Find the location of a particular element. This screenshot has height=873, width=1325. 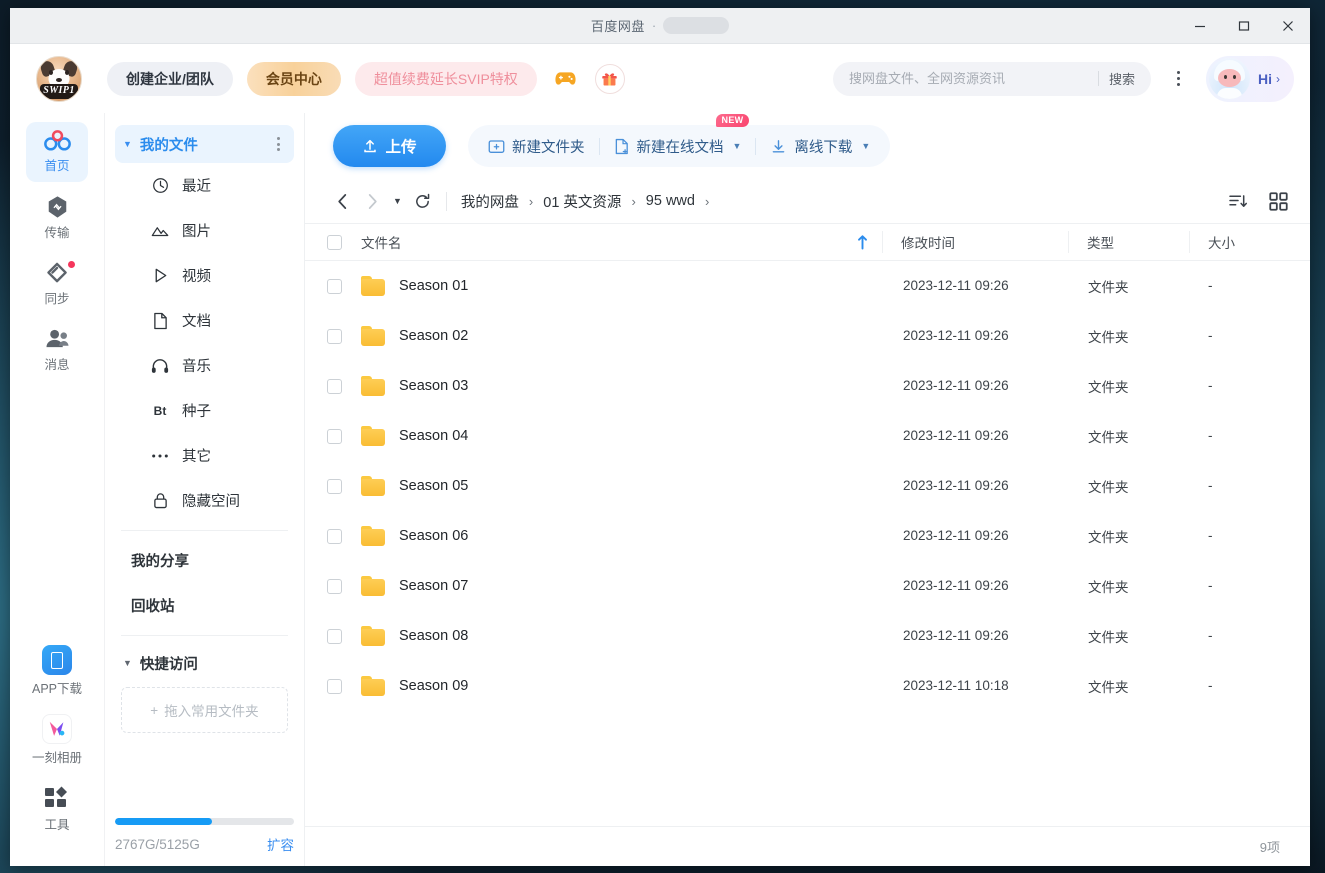

sidebar-item-torrent: Bt 种子 is located at coordinates (204, 410).